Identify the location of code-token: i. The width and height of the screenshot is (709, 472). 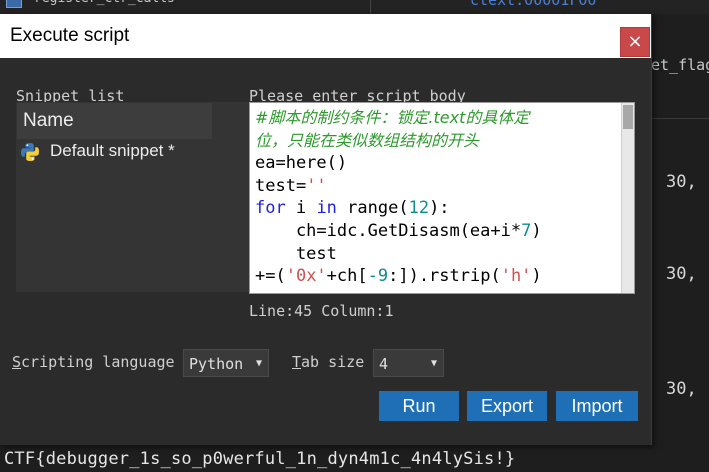
(301, 208).